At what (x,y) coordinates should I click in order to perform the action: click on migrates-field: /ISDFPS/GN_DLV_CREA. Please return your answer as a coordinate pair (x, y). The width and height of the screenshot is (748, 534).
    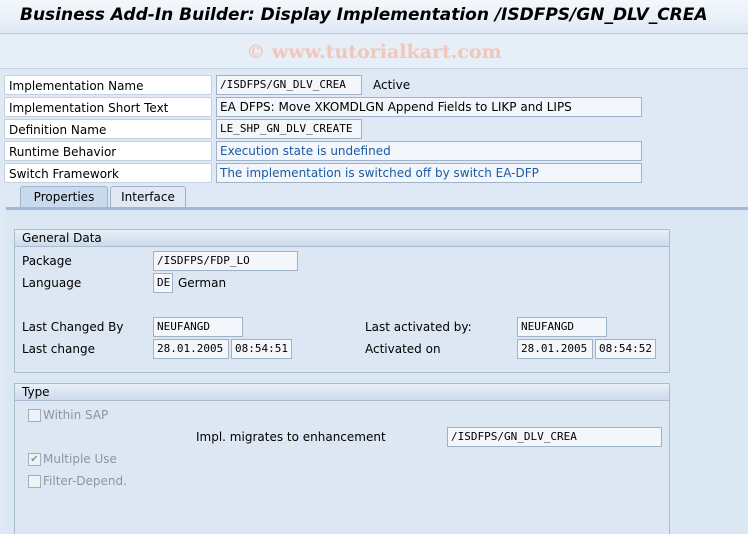
    Looking at the image, I should click on (554, 437).